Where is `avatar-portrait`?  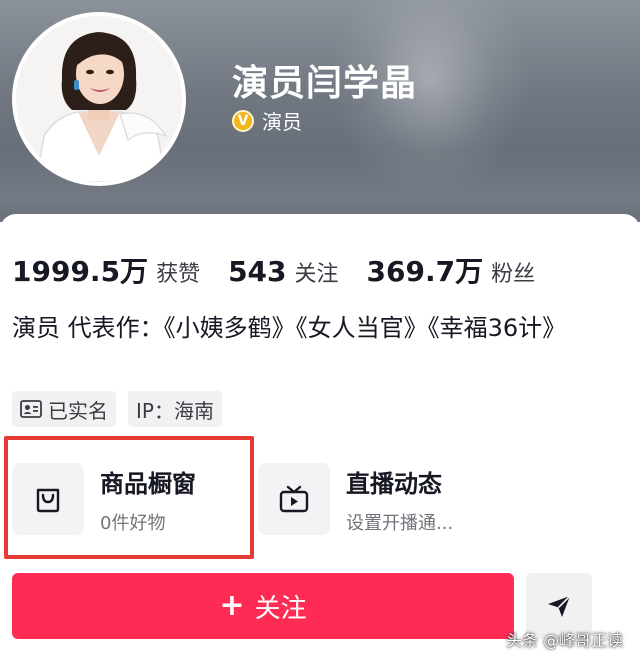 avatar-portrait is located at coordinates (99, 99).